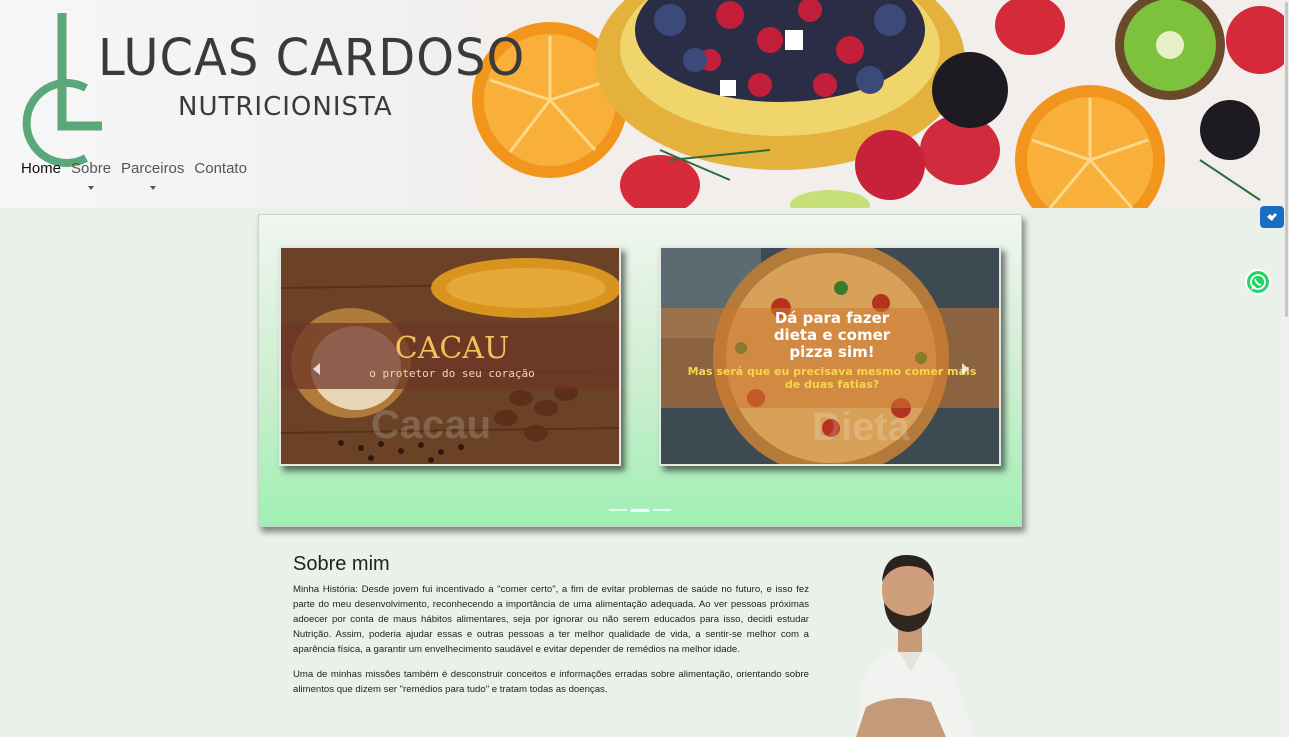 This screenshot has width=1289, height=737. I want to click on brand-name: LUCAS CARDOSO, so click(312, 58).